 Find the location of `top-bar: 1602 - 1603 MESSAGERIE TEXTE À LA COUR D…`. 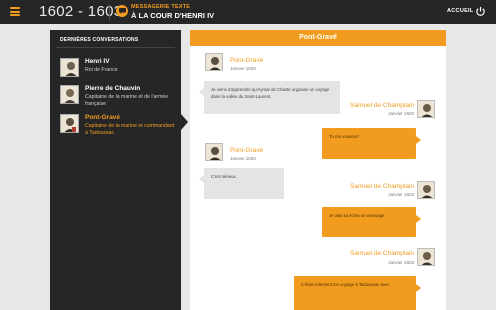

top-bar: 1602 - 1603 MESSAGERIE TEXTE À LA COUR D… is located at coordinates (248, 12).